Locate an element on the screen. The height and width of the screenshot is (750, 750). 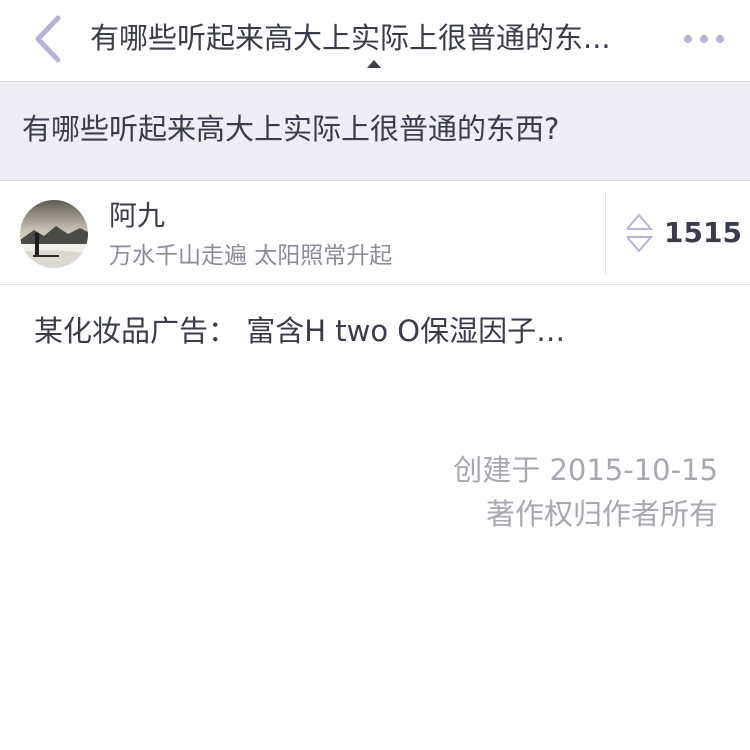
created-date: 创建于 2015-10-15 is located at coordinates (585, 470).